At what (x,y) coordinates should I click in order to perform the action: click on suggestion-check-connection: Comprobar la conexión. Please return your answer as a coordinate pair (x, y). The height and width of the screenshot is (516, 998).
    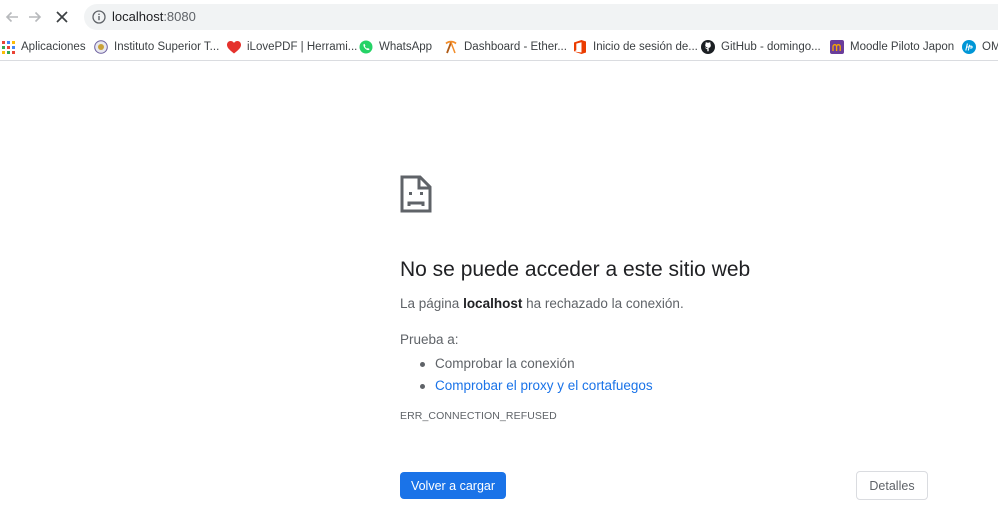
    Looking at the image, I should click on (536, 364).